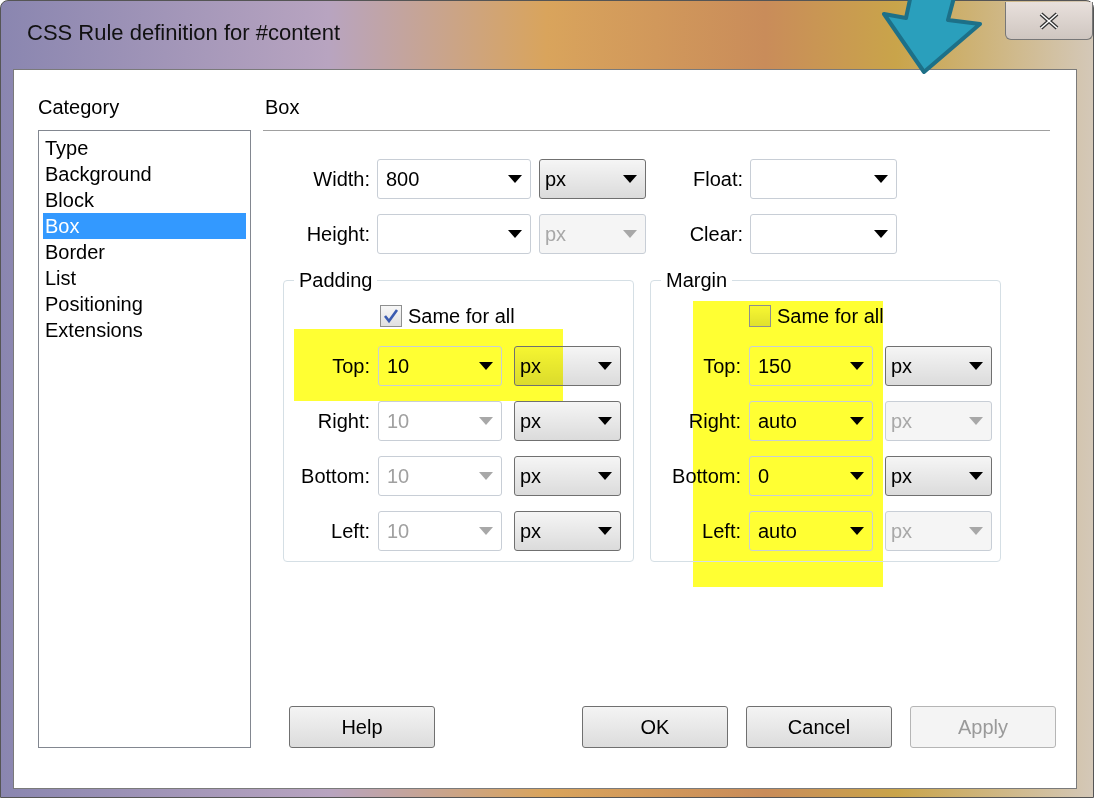 The height and width of the screenshot is (798, 1094). What do you see at coordinates (811, 476) in the screenshot?
I see `value-dropdown: 0` at bounding box center [811, 476].